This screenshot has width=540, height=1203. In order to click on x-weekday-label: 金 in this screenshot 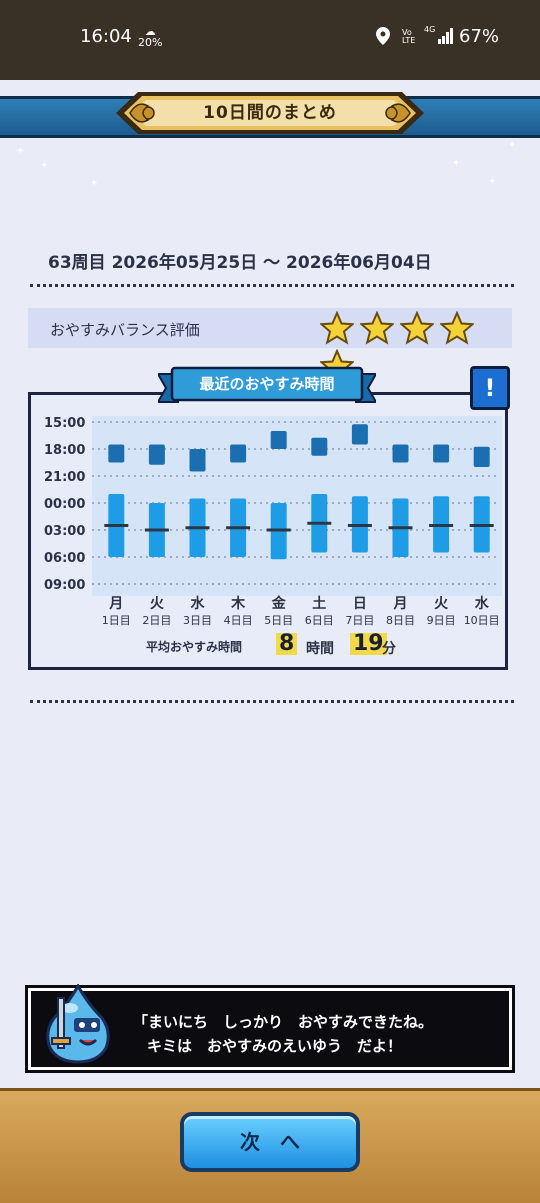, I will do `click(279, 603)`.